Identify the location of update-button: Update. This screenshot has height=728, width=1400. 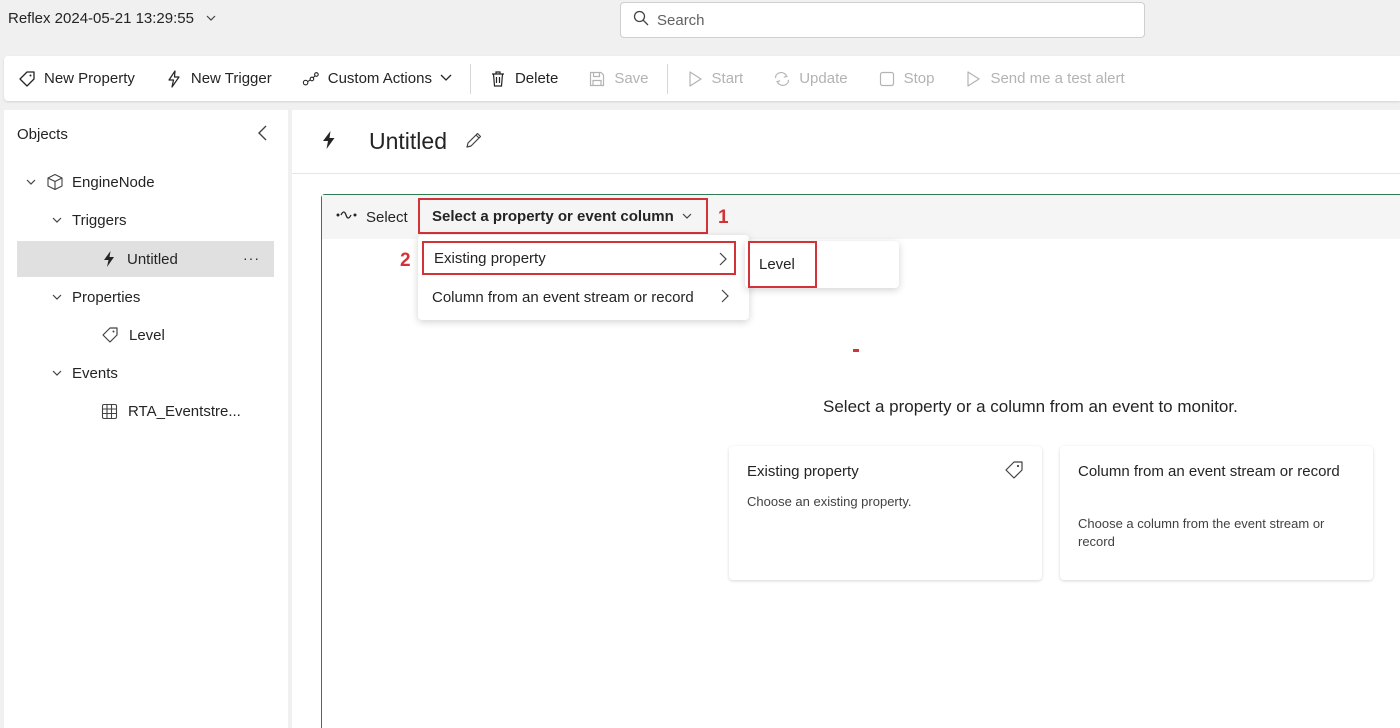
(810, 79).